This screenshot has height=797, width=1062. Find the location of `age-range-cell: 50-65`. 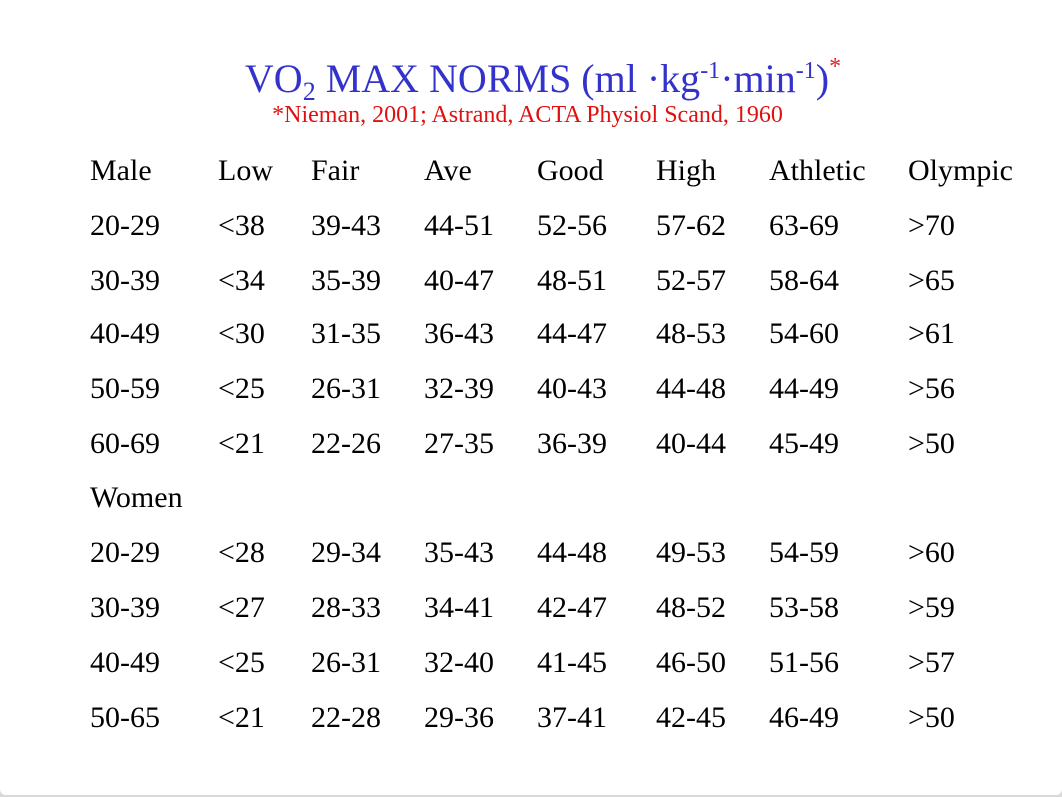

age-range-cell: 50-65 is located at coordinates (125, 717).